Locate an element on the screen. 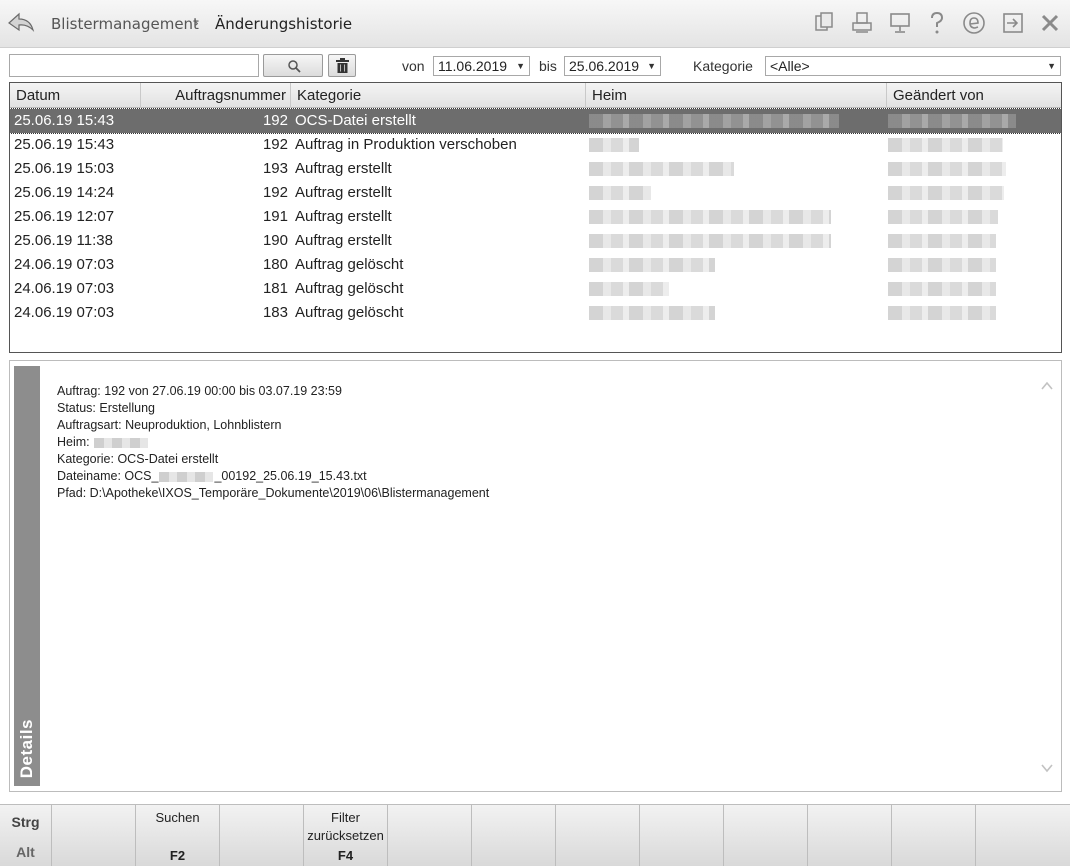 The height and width of the screenshot is (866, 1070). close-icon is located at coordinates (1050, 23).